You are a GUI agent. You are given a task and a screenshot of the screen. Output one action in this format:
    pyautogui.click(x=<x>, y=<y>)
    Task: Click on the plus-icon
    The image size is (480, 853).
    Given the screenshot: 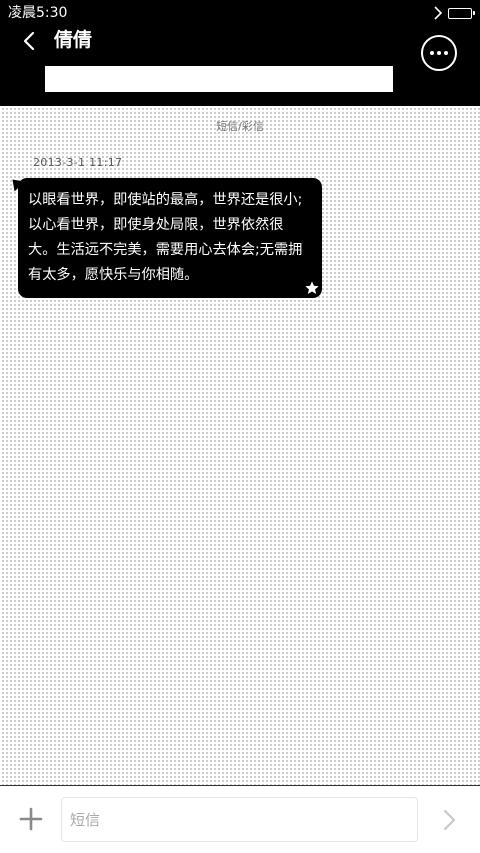 What is the action you would take?
    pyautogui.click(x=31, y=819)
    